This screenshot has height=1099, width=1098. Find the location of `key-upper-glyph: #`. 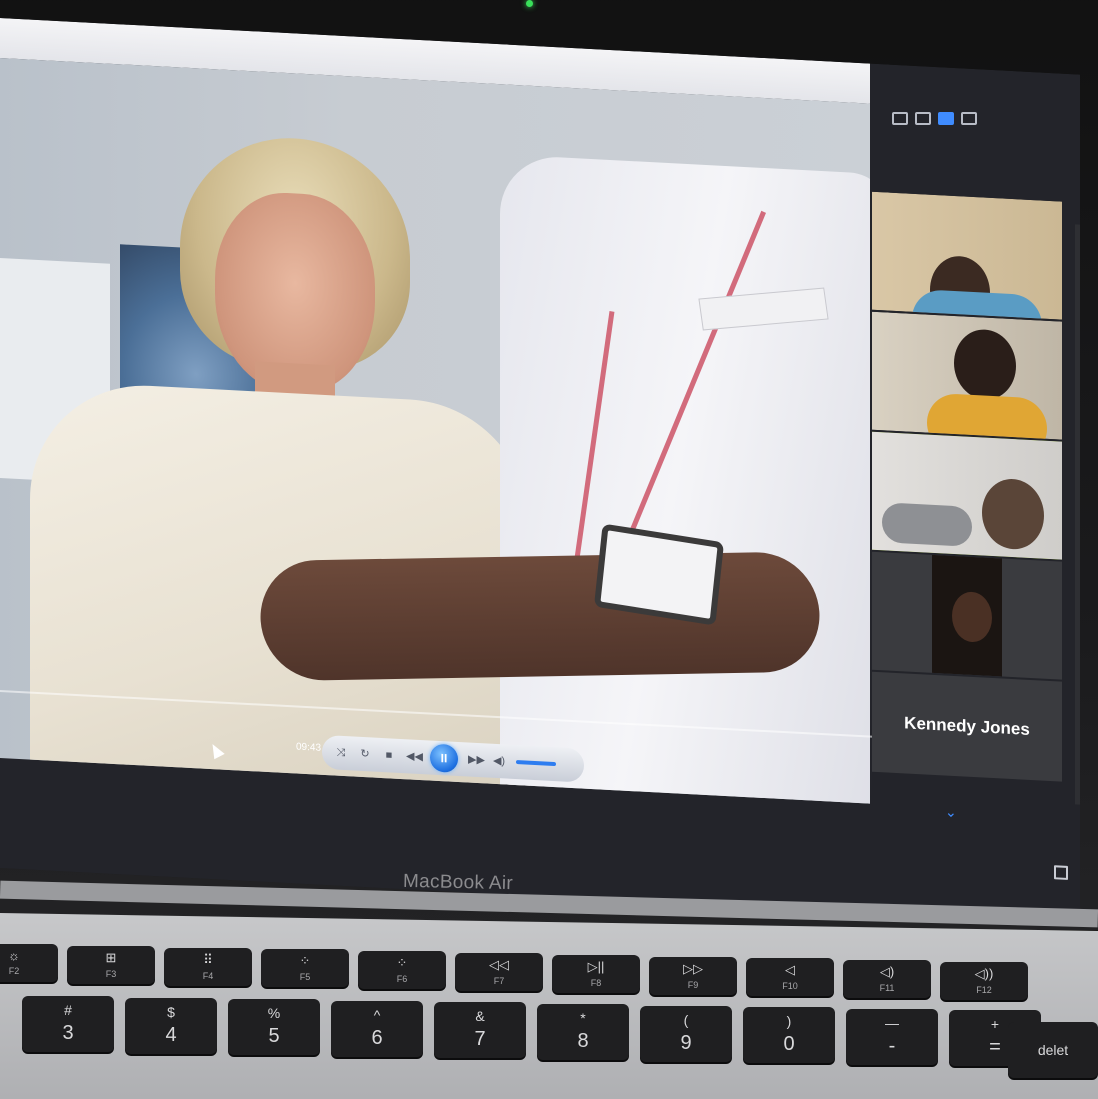

key-upper-glyph: # is located at coordinates (68, 1010).